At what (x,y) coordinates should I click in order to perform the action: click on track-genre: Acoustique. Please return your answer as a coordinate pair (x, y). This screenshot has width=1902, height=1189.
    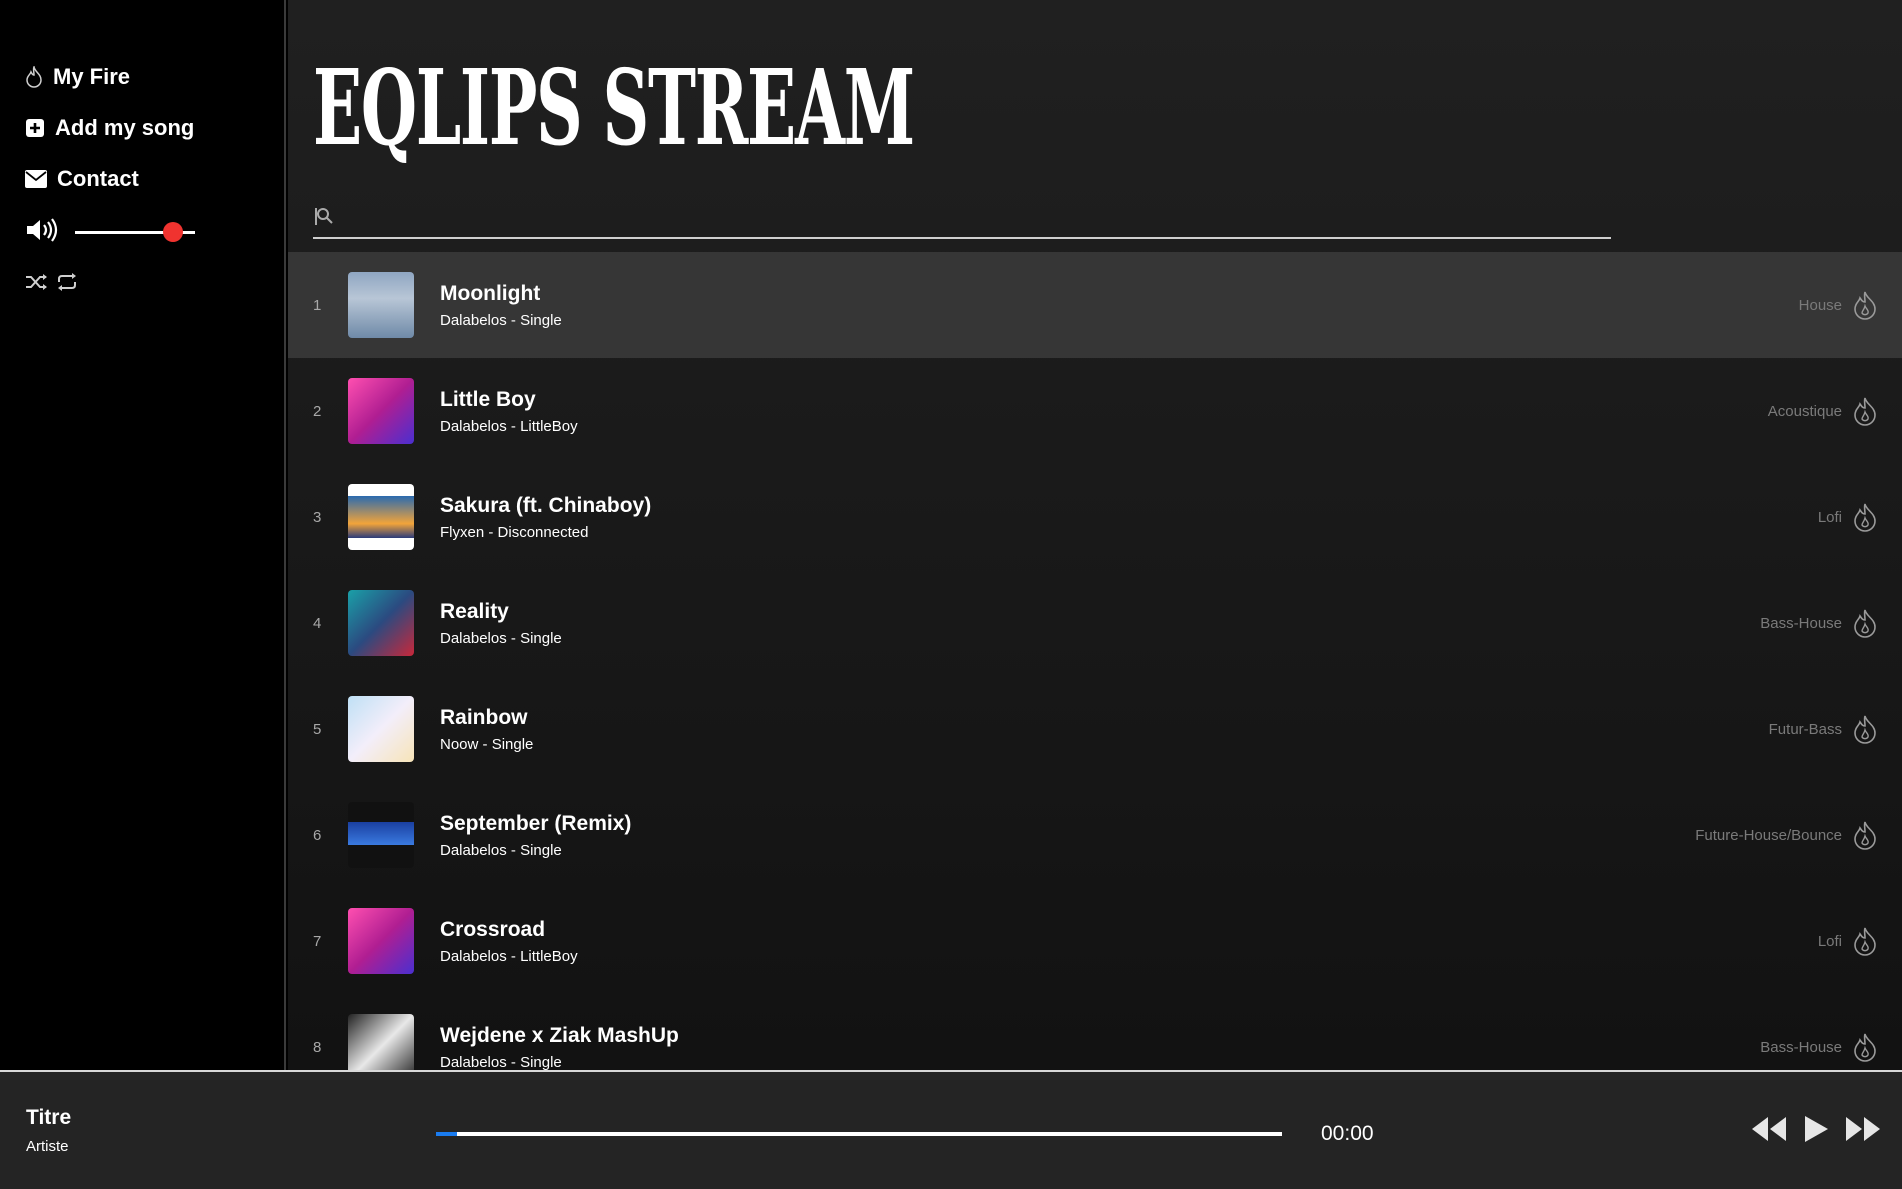
    Looking at the image, I should click on (1804, 411).